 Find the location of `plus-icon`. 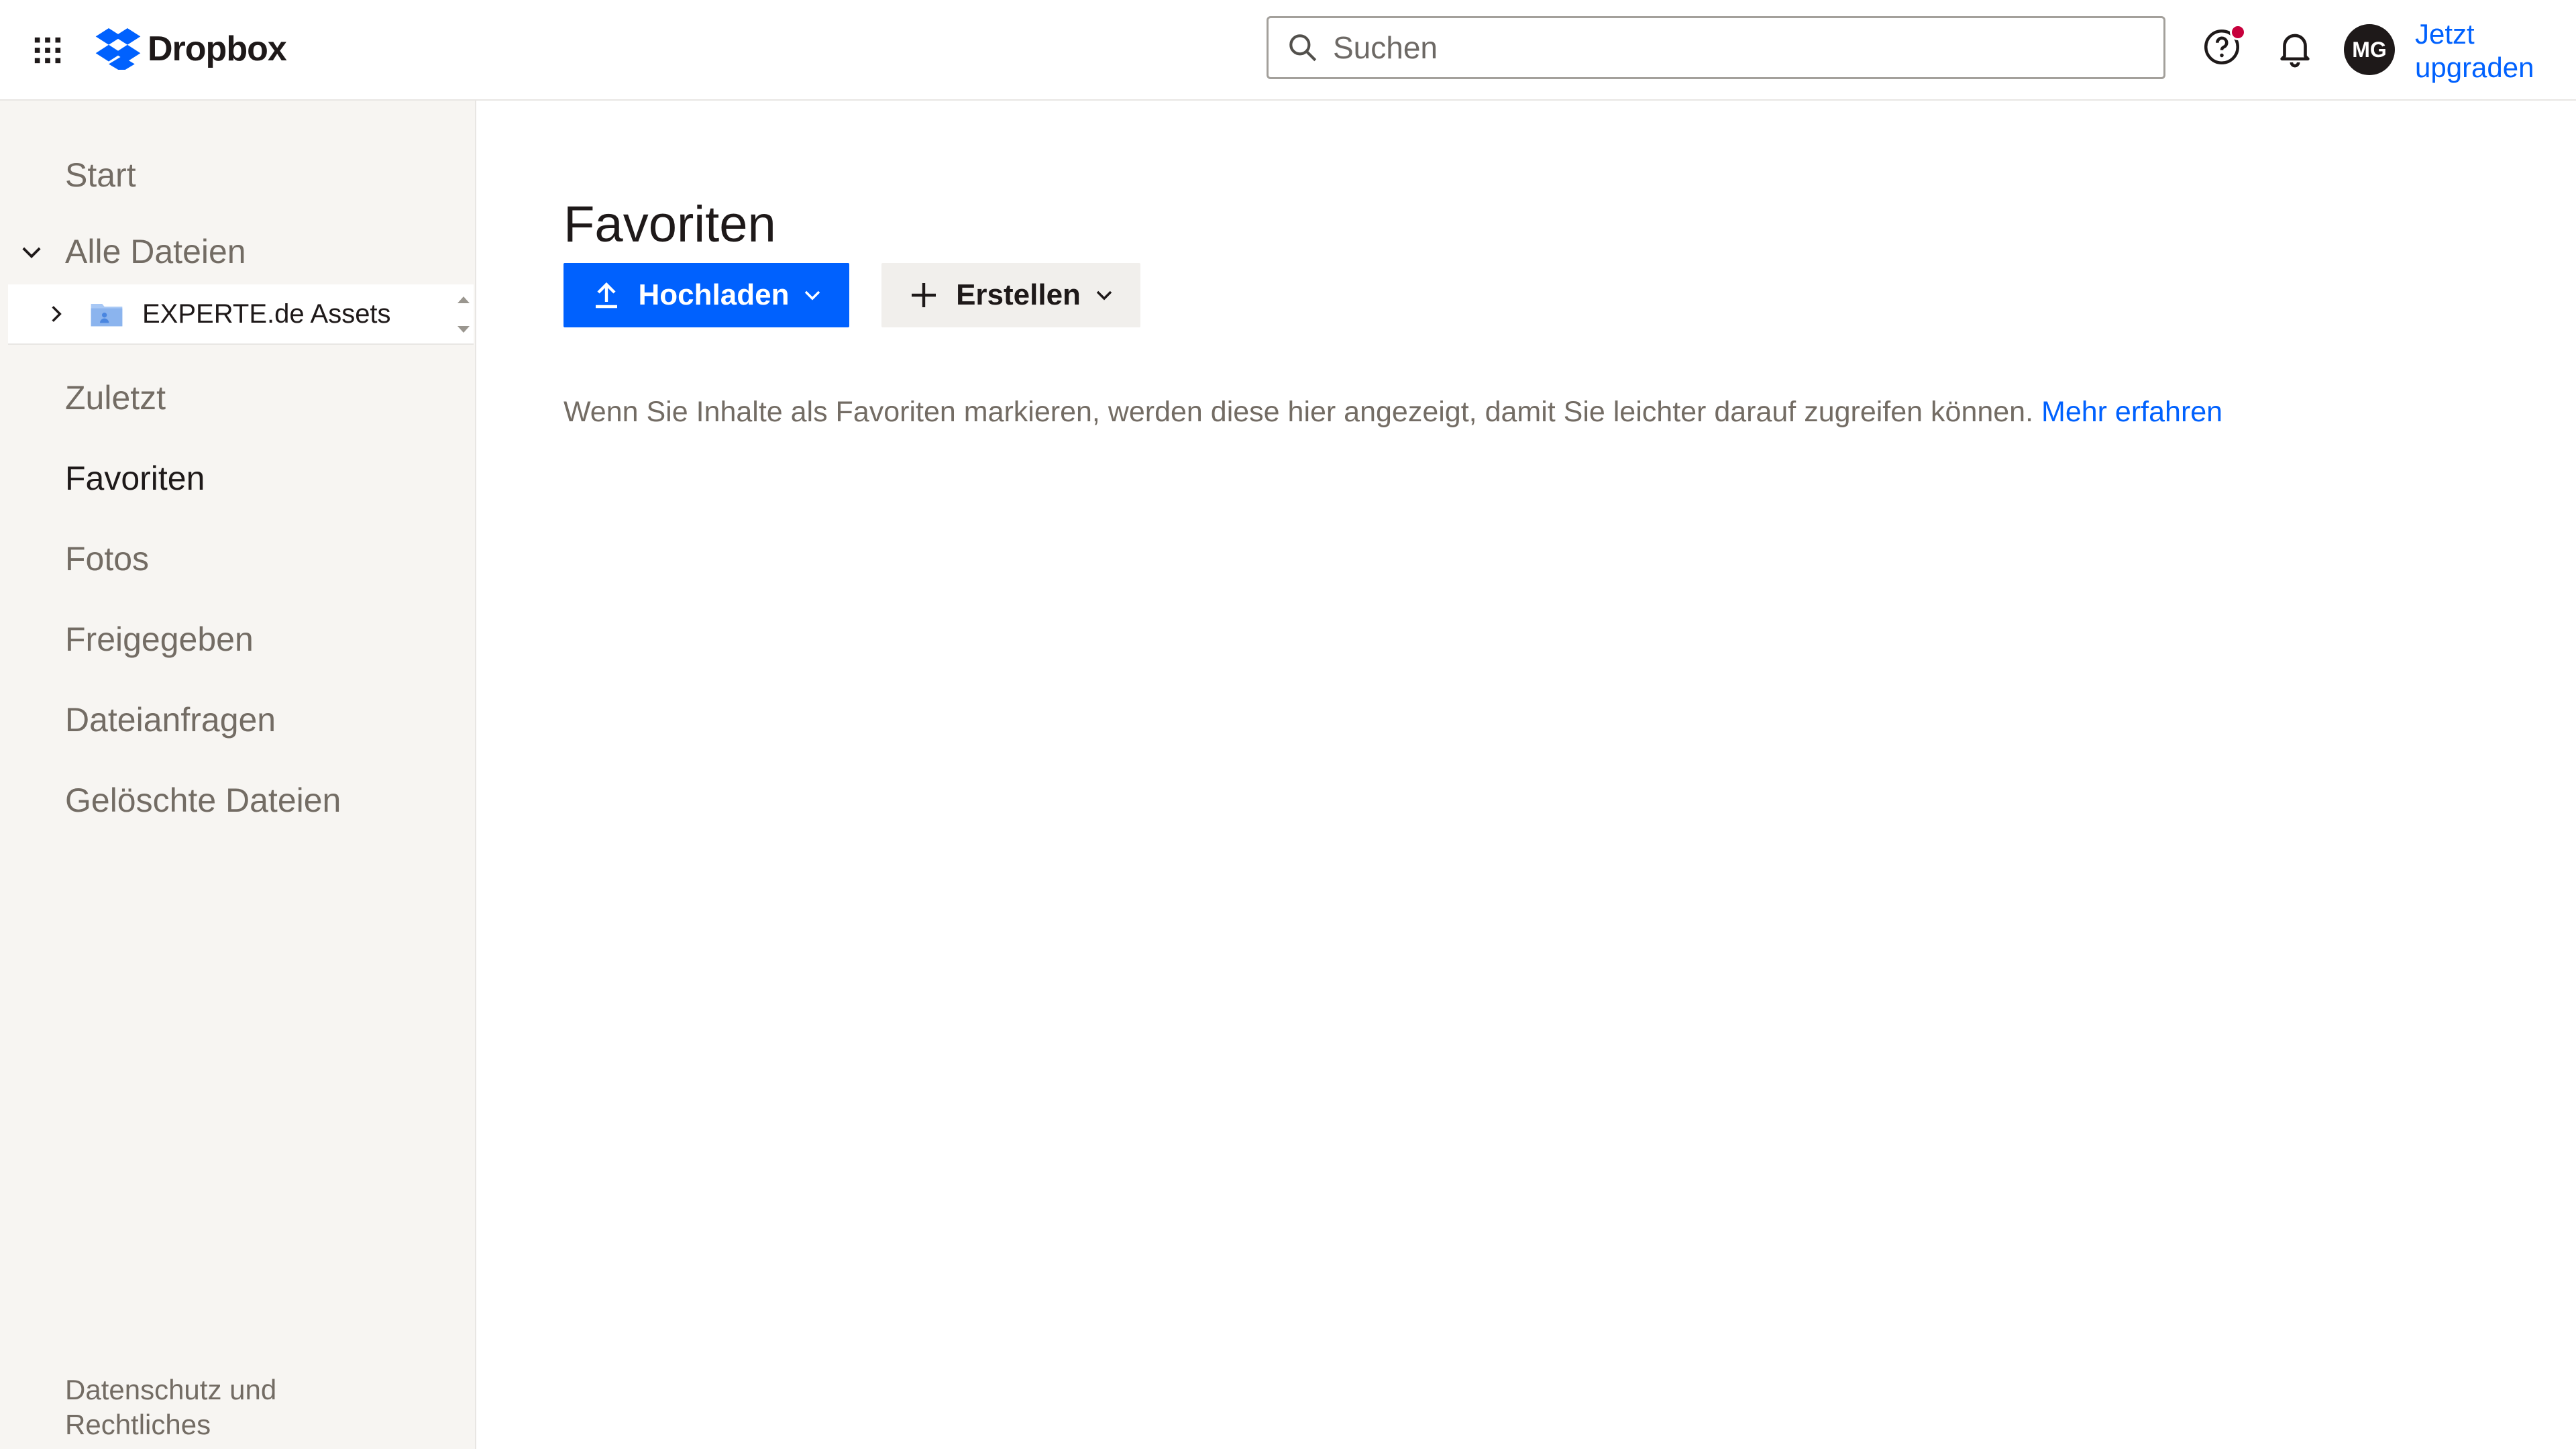

plus-icon is located at coordinates (924, 295).